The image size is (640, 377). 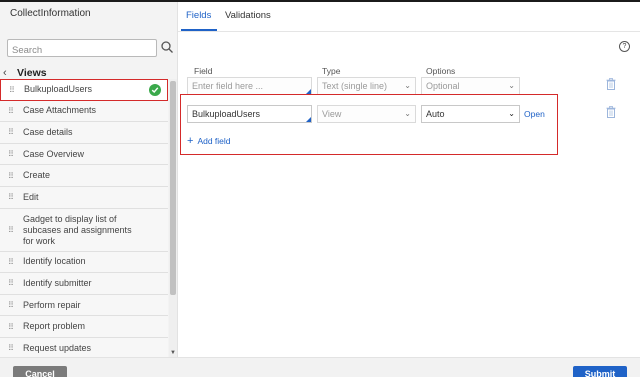 What do you see at coordinates (54, 153) in the screenshot?
I see `list-item-label: Case Overview` at bounding box center [54, 153].